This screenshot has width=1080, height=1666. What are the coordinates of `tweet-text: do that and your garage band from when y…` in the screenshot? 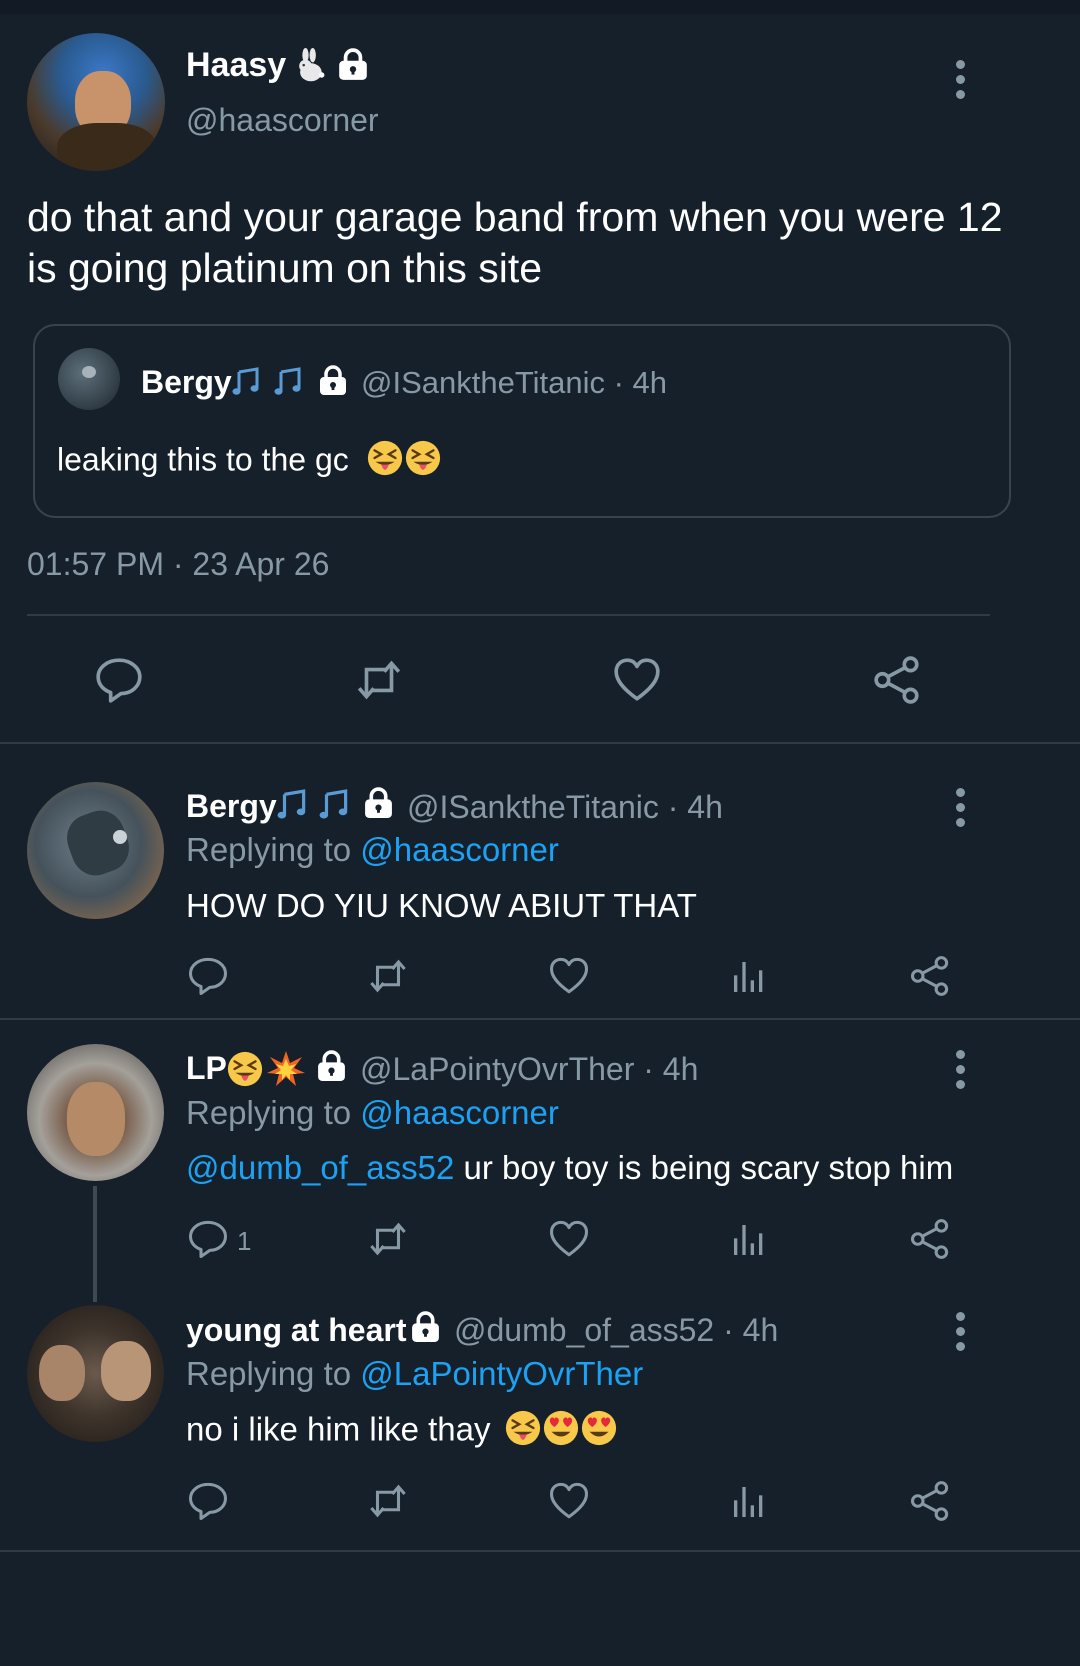 It's located at (515, 242).